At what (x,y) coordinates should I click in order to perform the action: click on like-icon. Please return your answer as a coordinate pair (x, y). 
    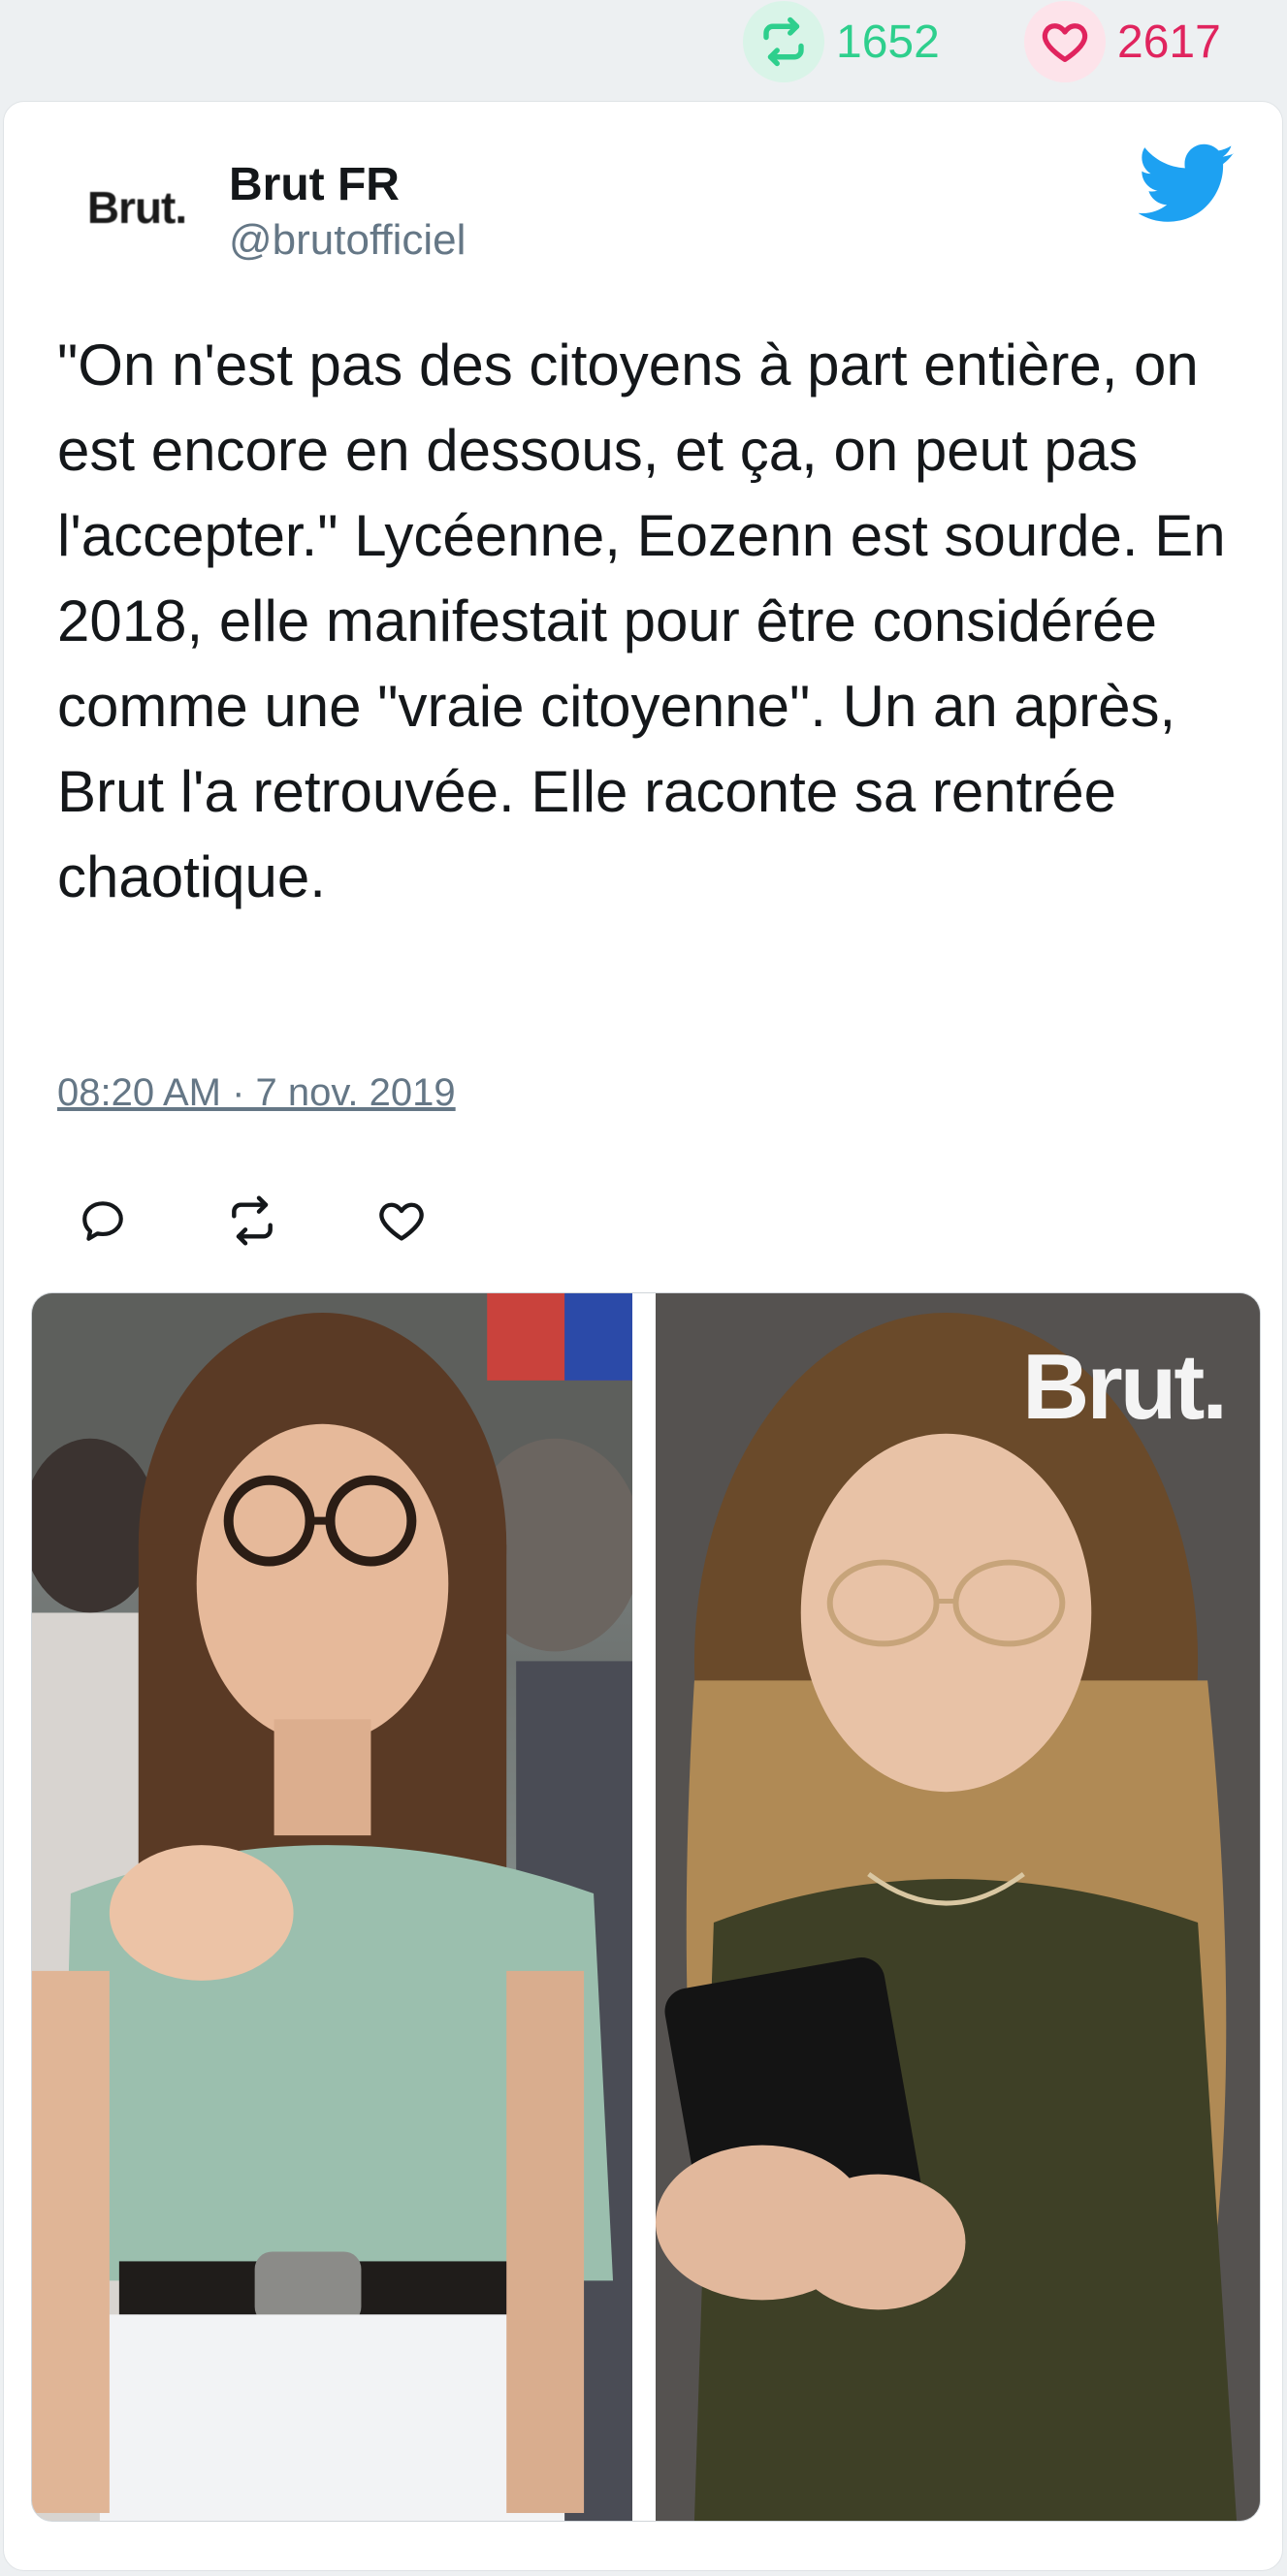
    Looking at the image, I should click on (401, 1223).